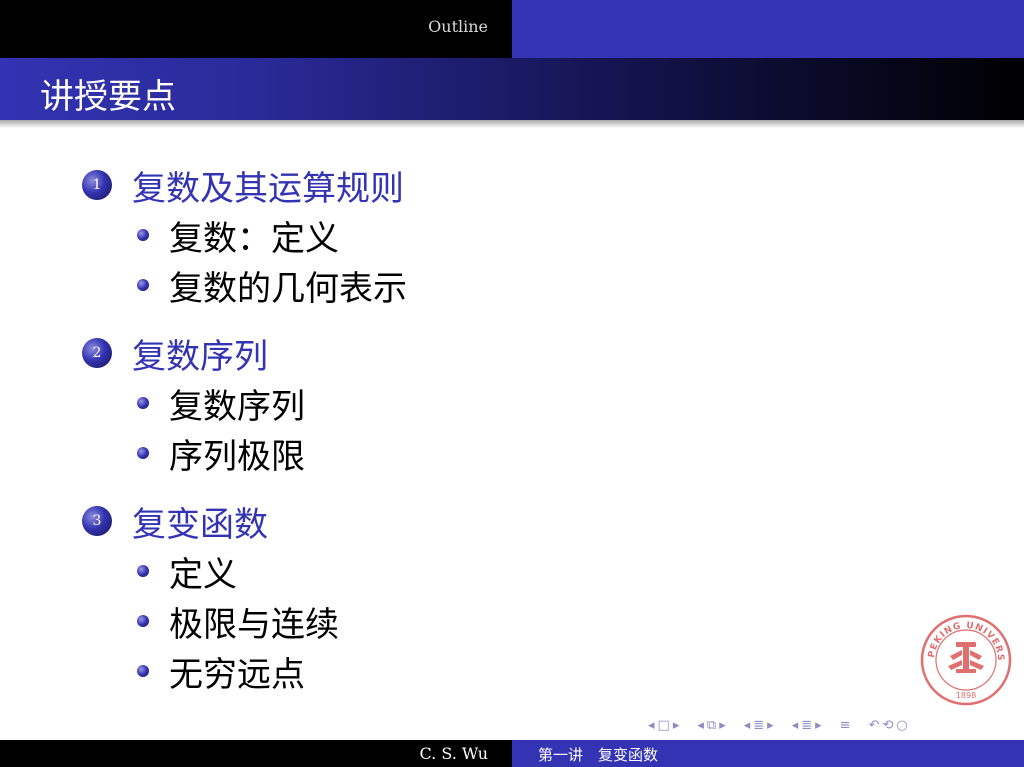  I want to click on list-item-text: 复数的几何表示, so click(288, 288).